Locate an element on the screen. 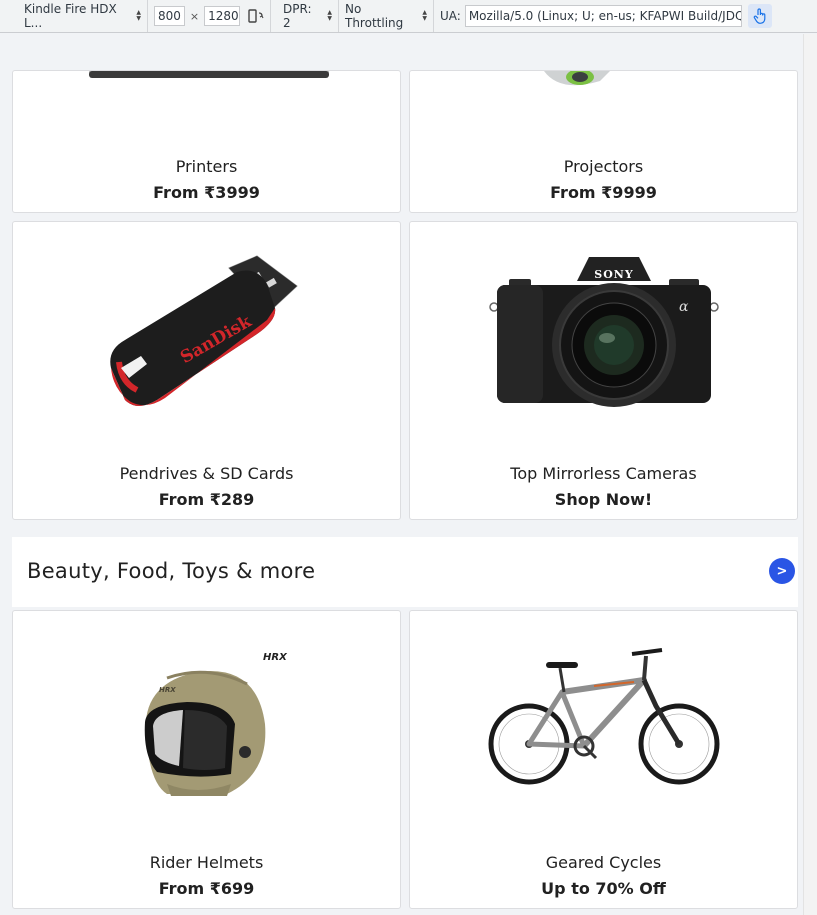 The height and width of the screenshot is (915, 817). card-price: Shop Now! is located at coordinates (603, 499).